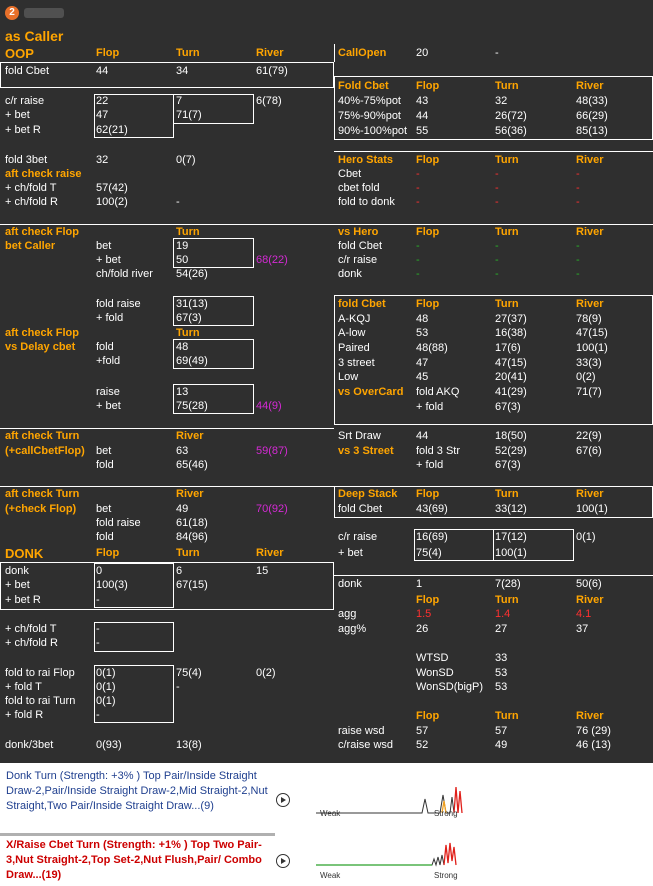 The width and height of the screenshot is (653, 886). Describe the element at coordinates (422, 629) in the screenshot. I see `cell: 26` at that location.